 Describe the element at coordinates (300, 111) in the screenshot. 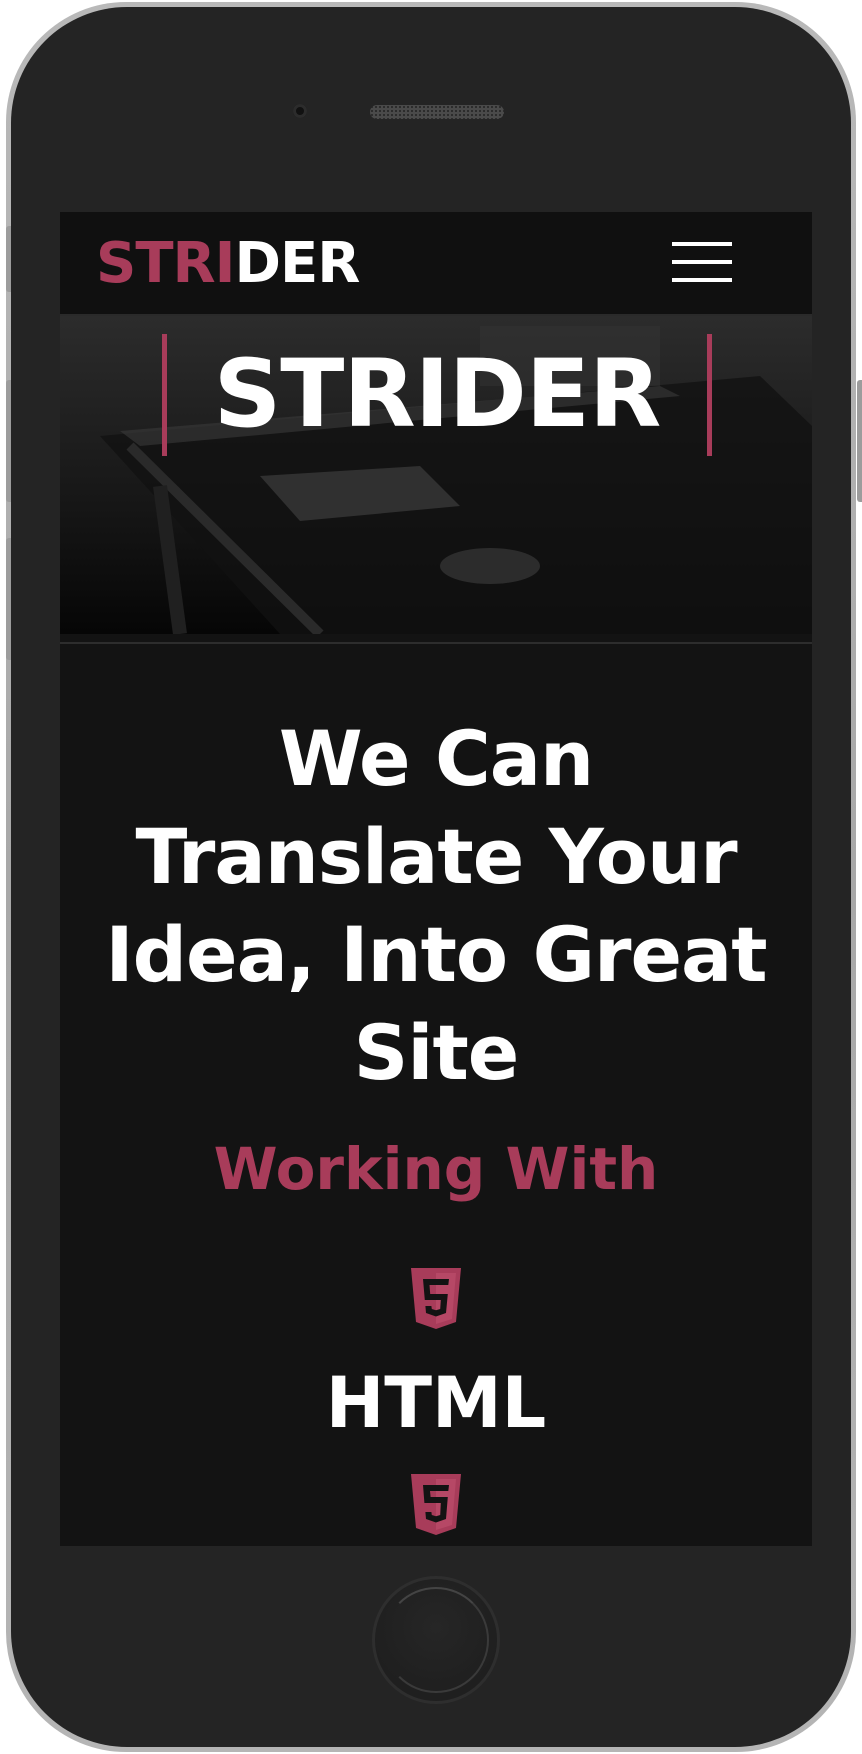

I see `front-camera` at that location.